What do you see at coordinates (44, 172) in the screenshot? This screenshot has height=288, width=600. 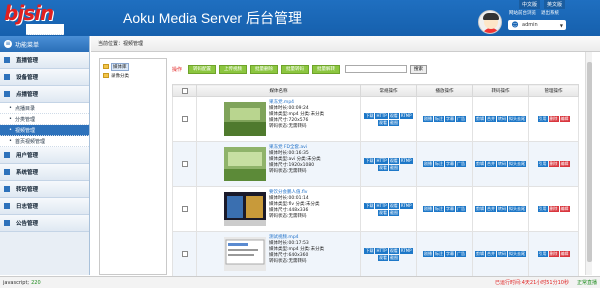 I see `sidebar-item-groups_bottom1: 系统管理` at bounding box center [44, 172].